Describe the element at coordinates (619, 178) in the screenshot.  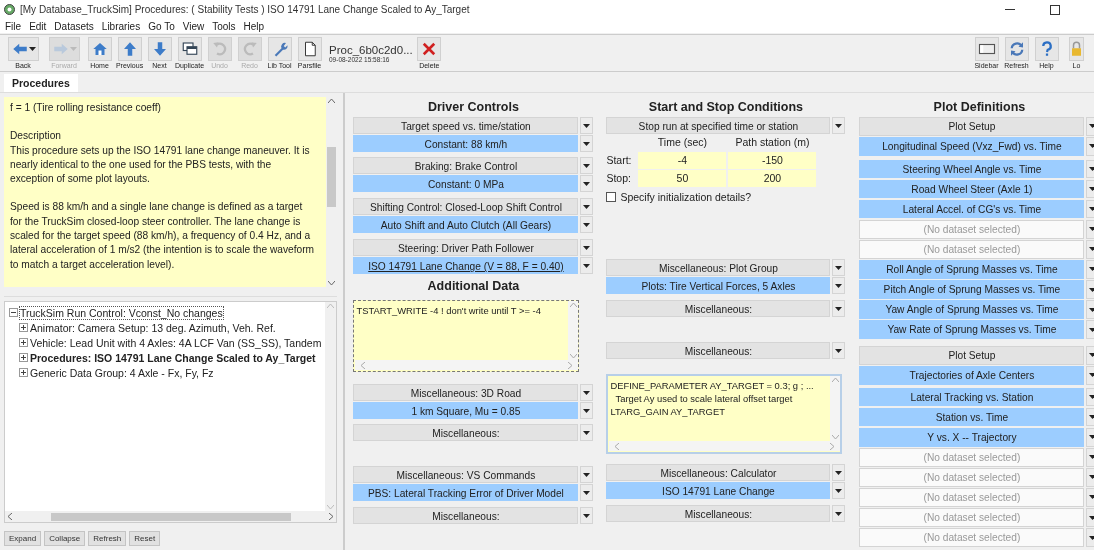
I see `row-label: Stop:` at that location.